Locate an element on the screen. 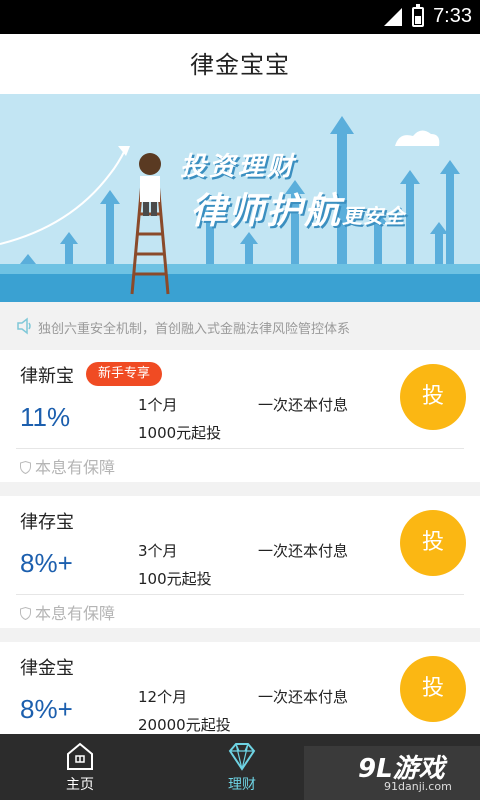  notice-text: 独创六重安全机制，首创融入式金融法律风险管控体系 is located at coordinates (194, 329).